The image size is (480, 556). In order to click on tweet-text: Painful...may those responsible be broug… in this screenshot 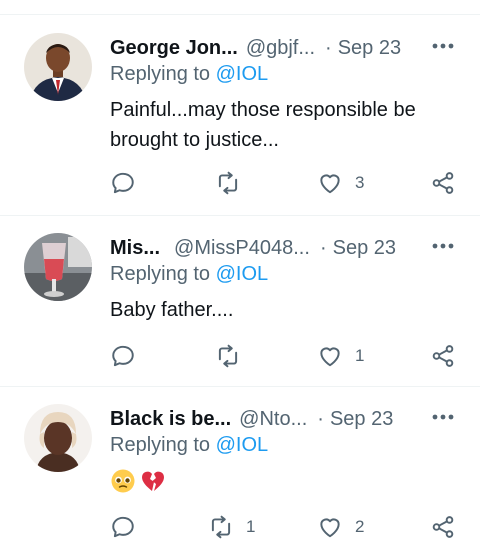, I will do `click(263, 125)`.